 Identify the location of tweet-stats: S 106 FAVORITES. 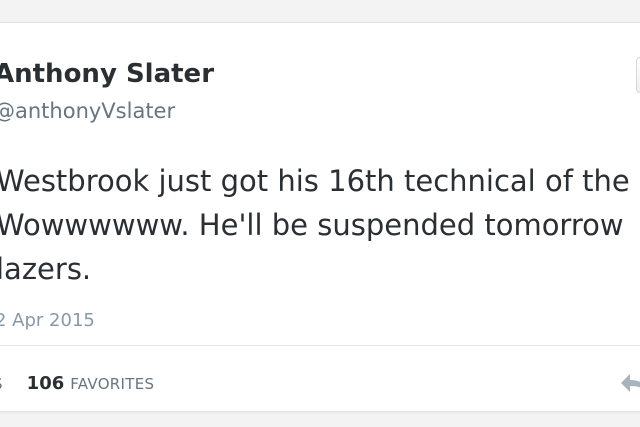
(77, 383).